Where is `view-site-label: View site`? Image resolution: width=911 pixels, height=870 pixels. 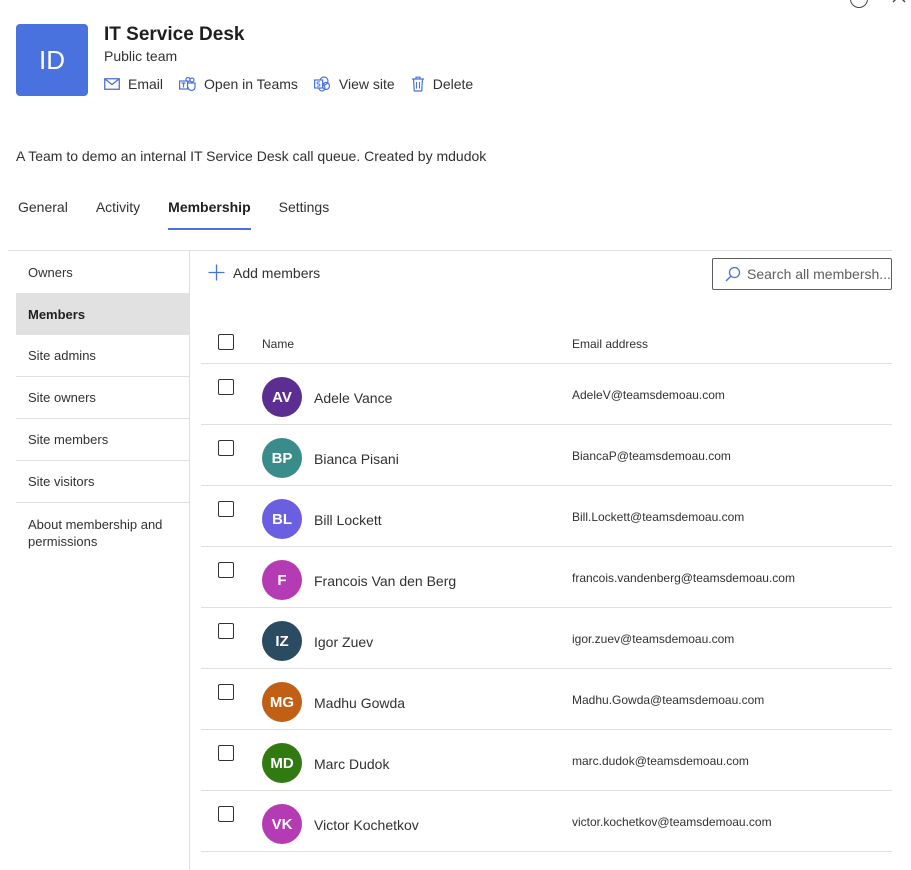
view-site-label: View site is located at coordinates (366, 84).